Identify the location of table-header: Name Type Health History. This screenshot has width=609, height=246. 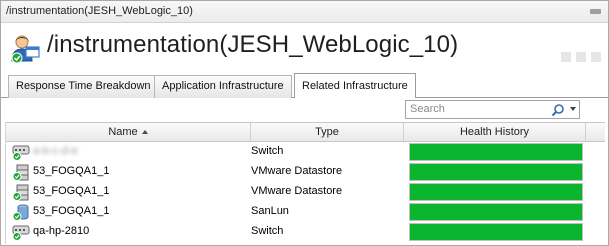
(305, 132).